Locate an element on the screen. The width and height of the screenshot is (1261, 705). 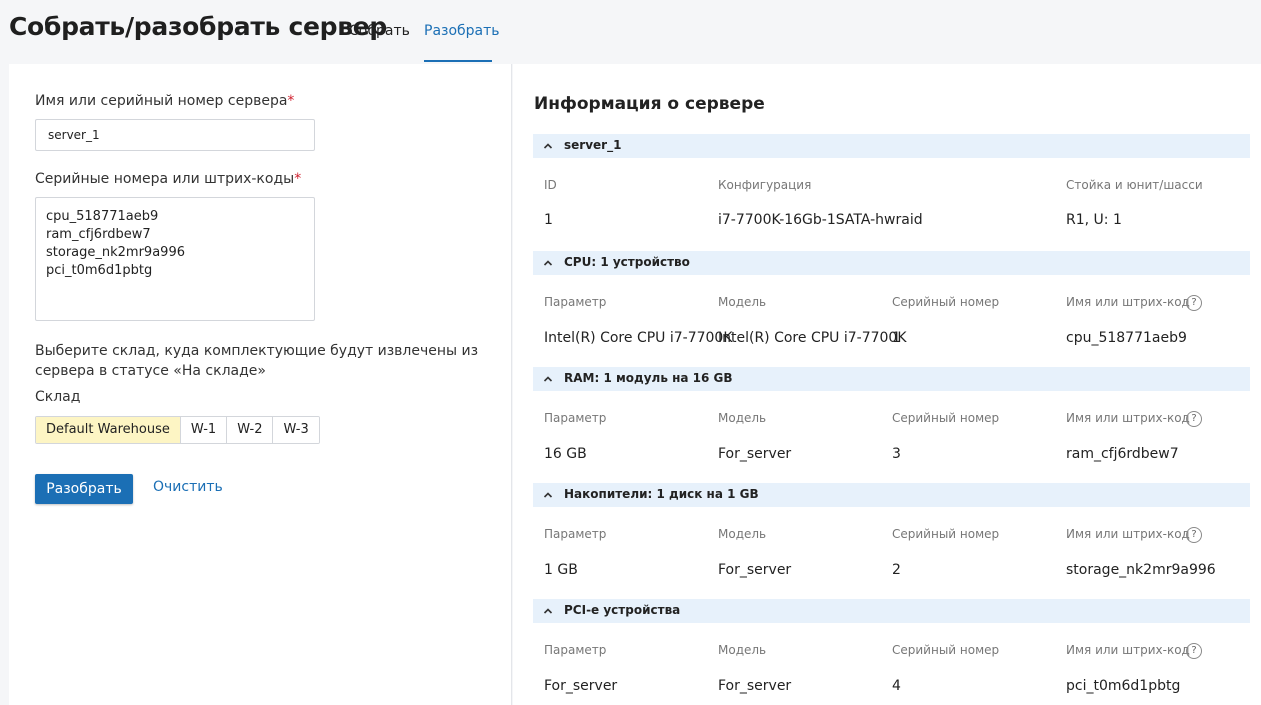
ram-model-value: For_server is located at coordinates (755, 454).